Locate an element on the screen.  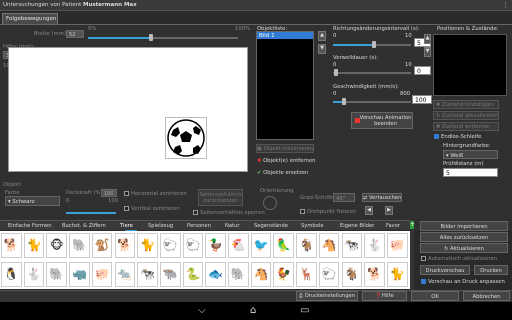
ok-button: OK is located at coordinates (435, 296).